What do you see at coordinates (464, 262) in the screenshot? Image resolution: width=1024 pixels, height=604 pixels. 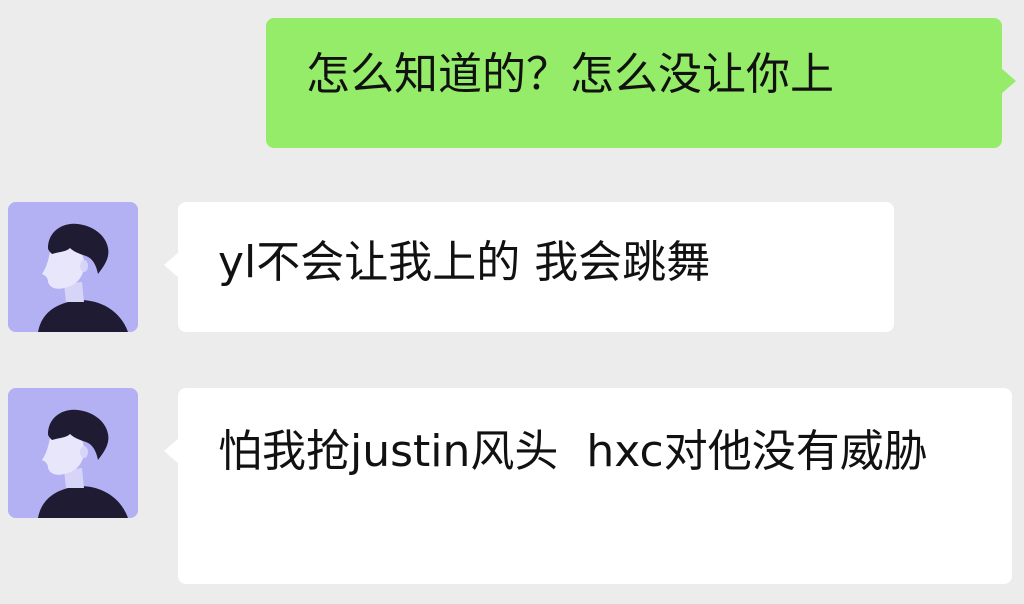 I see `message-text: yl不会让我上的 我会跳舞` at bounding box center [464, 262].